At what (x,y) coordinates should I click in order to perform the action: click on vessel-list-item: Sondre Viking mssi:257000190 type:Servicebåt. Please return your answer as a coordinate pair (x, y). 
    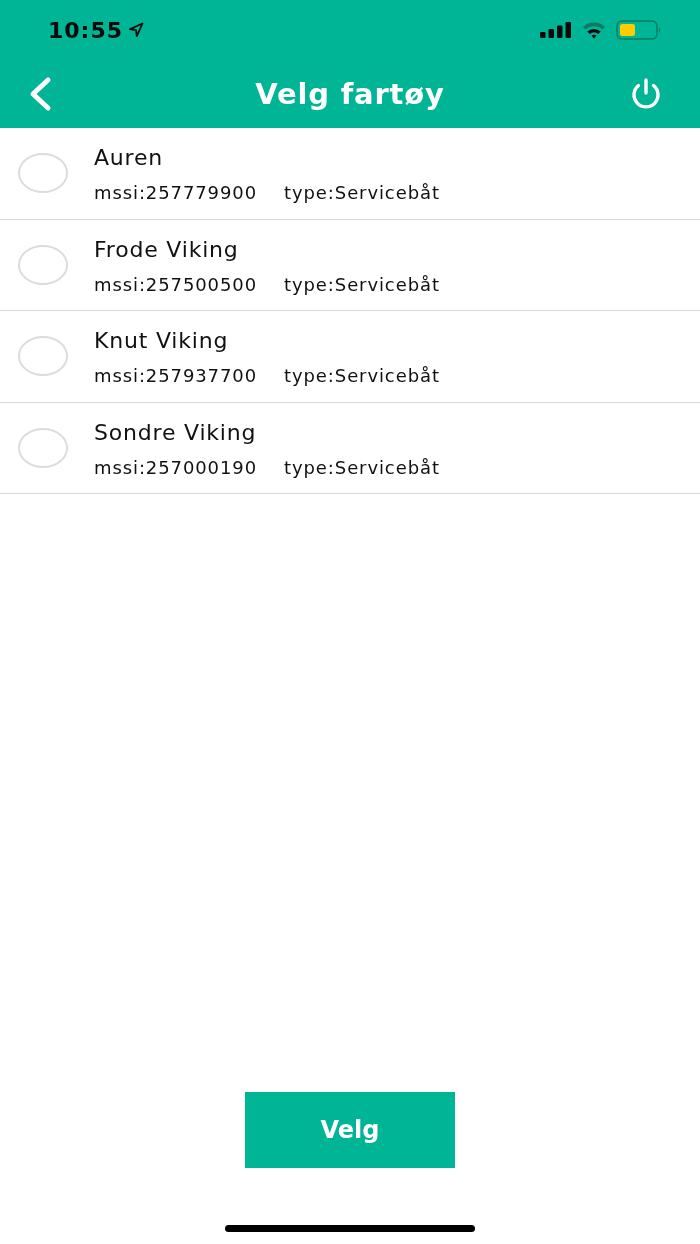
    Looking at the image, I should click on (350, 448).